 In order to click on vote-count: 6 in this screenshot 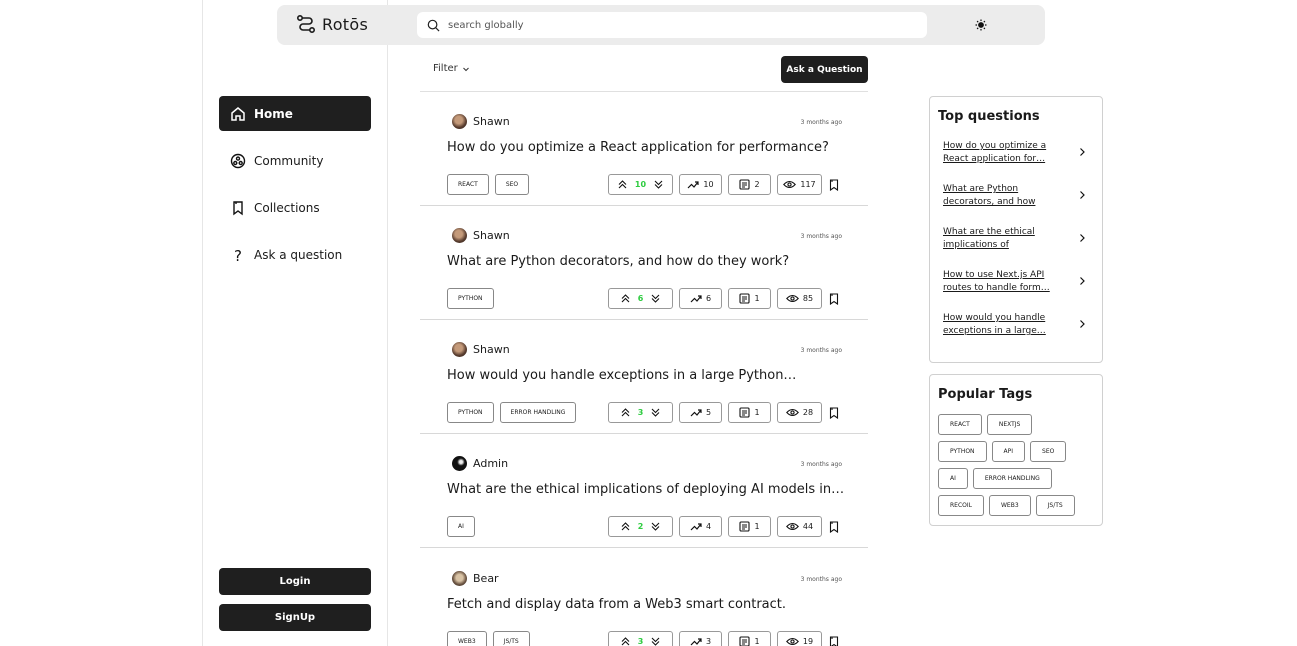, I will do `click(640, 298)`.